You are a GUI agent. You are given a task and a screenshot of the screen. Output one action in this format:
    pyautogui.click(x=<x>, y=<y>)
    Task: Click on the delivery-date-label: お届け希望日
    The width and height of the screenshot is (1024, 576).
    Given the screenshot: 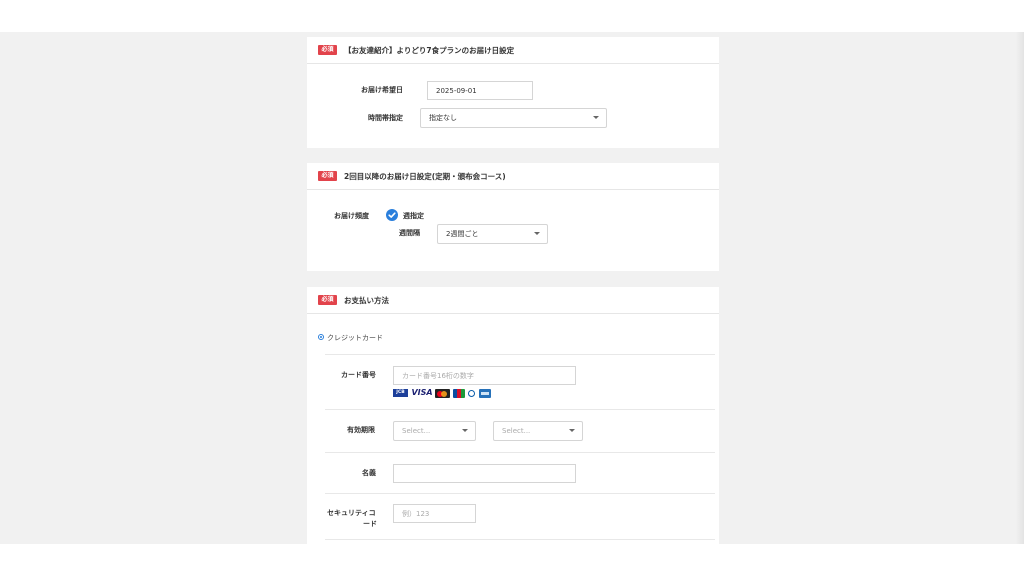 What is the action you would take?
    pyautogui.click(x=382, y=90)
    